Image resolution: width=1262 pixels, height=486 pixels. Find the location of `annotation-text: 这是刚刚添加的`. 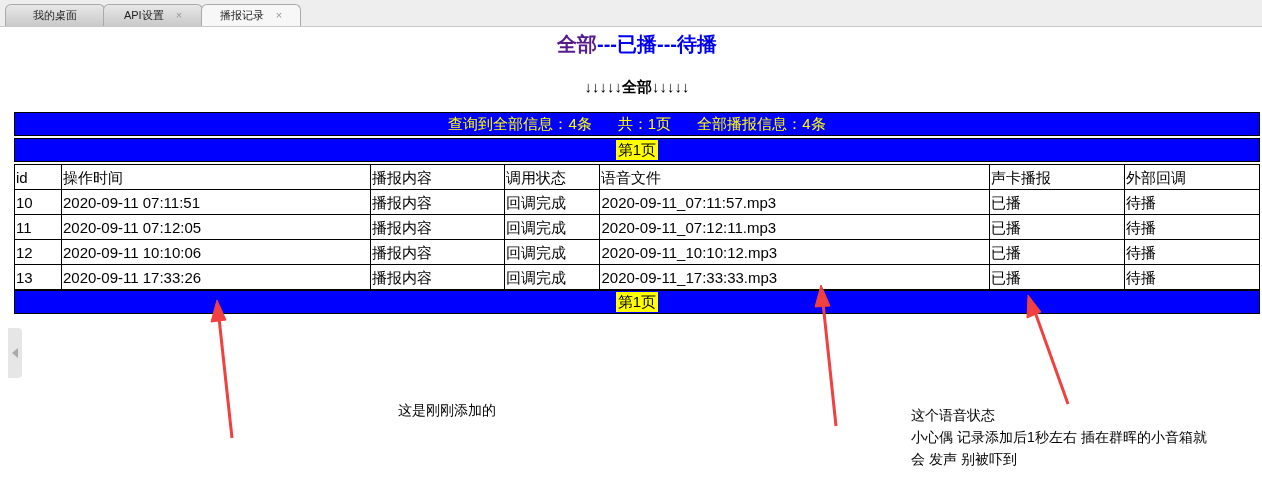

annotation-text: 这是刚刚添加的 is located at coordinates (447, 410).